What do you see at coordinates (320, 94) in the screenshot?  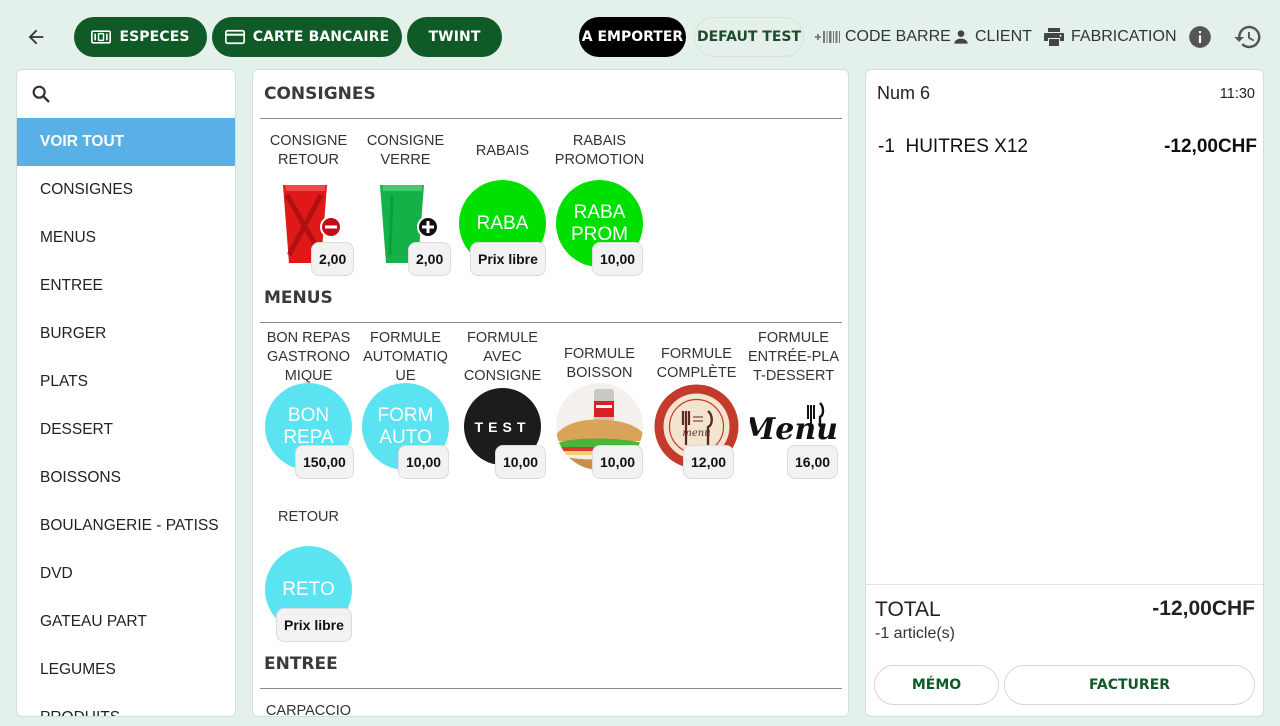 I see `section-title-consignes: CONSIGNES` at bounding box center [320, 94].